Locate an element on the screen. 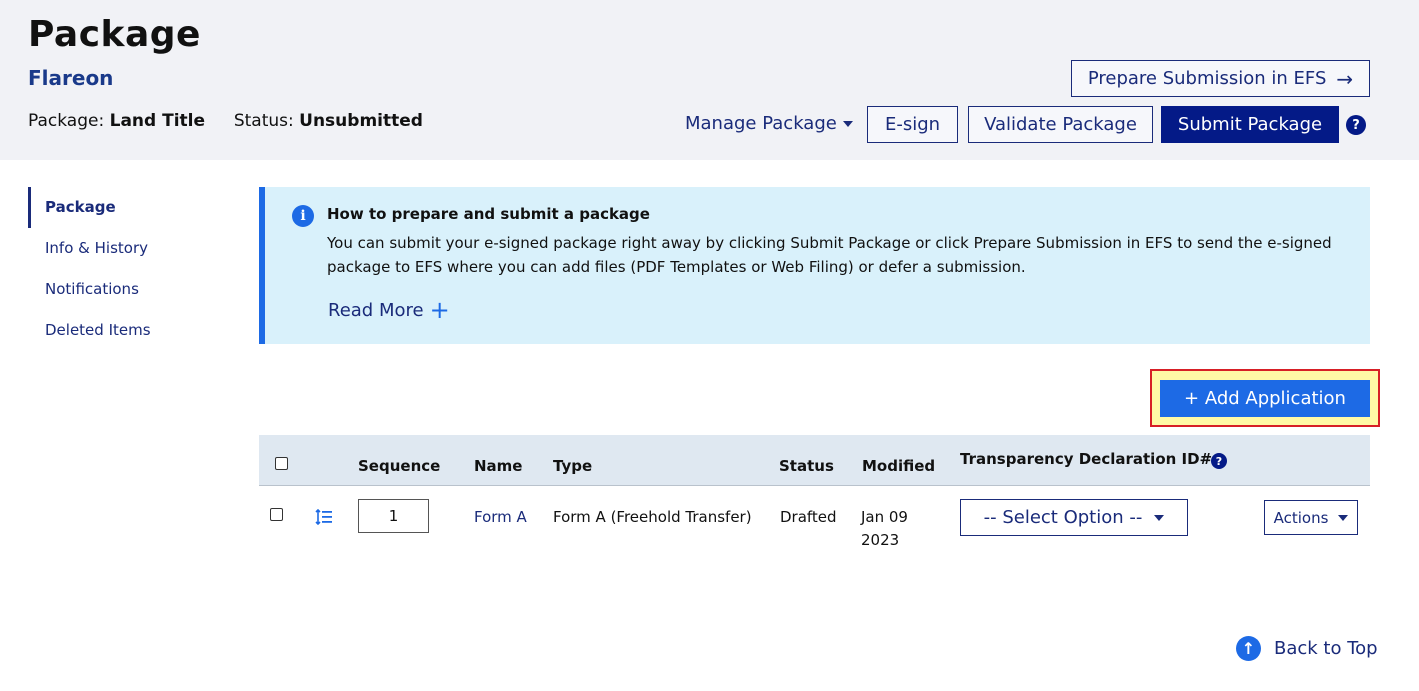 Image resolution: width=1419 pixels, height=691 pixels. submit-package-button: Submit Package is located at coordinates (1250, 124).